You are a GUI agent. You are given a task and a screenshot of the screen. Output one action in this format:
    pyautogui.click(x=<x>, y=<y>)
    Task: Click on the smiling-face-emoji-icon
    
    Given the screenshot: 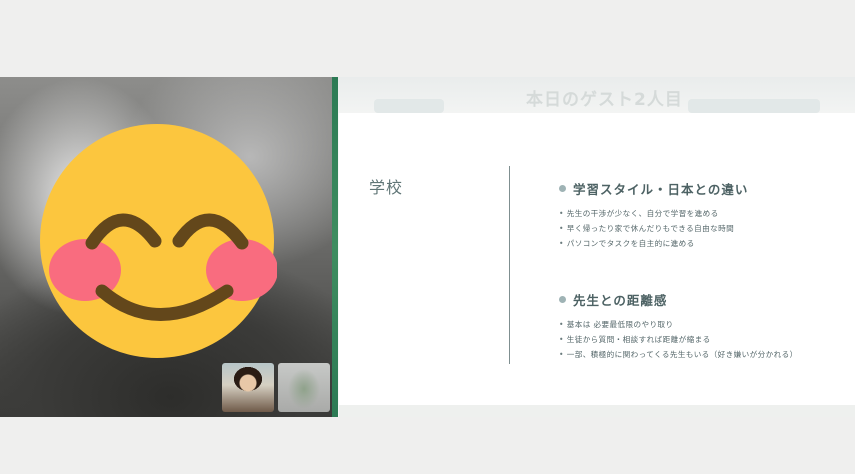 What is the action you would take?
    pyautogui.click(x=158, y=241)
    